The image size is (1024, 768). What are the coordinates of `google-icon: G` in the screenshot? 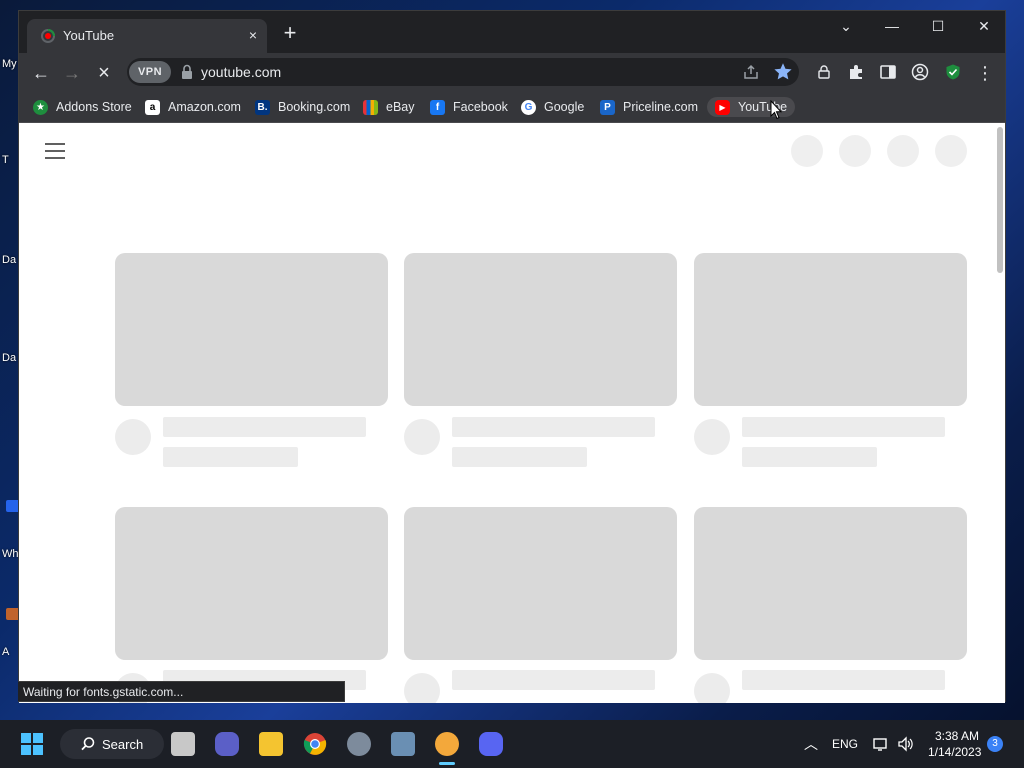 It's located at (528, 107).